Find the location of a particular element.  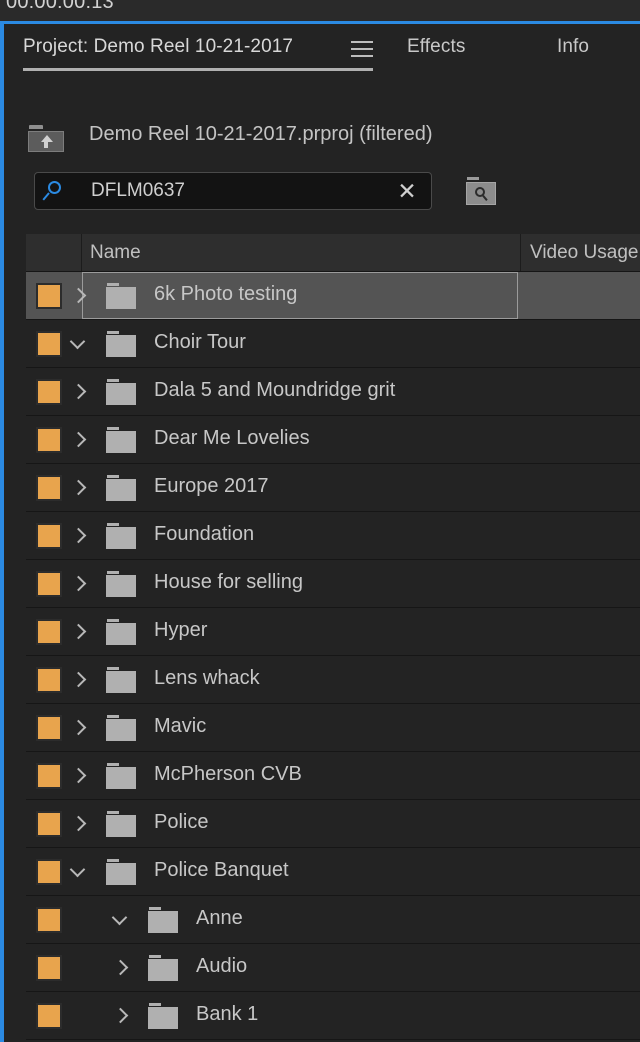

bin-name-label: Europe 2017 is located at coordinates (211, 486).